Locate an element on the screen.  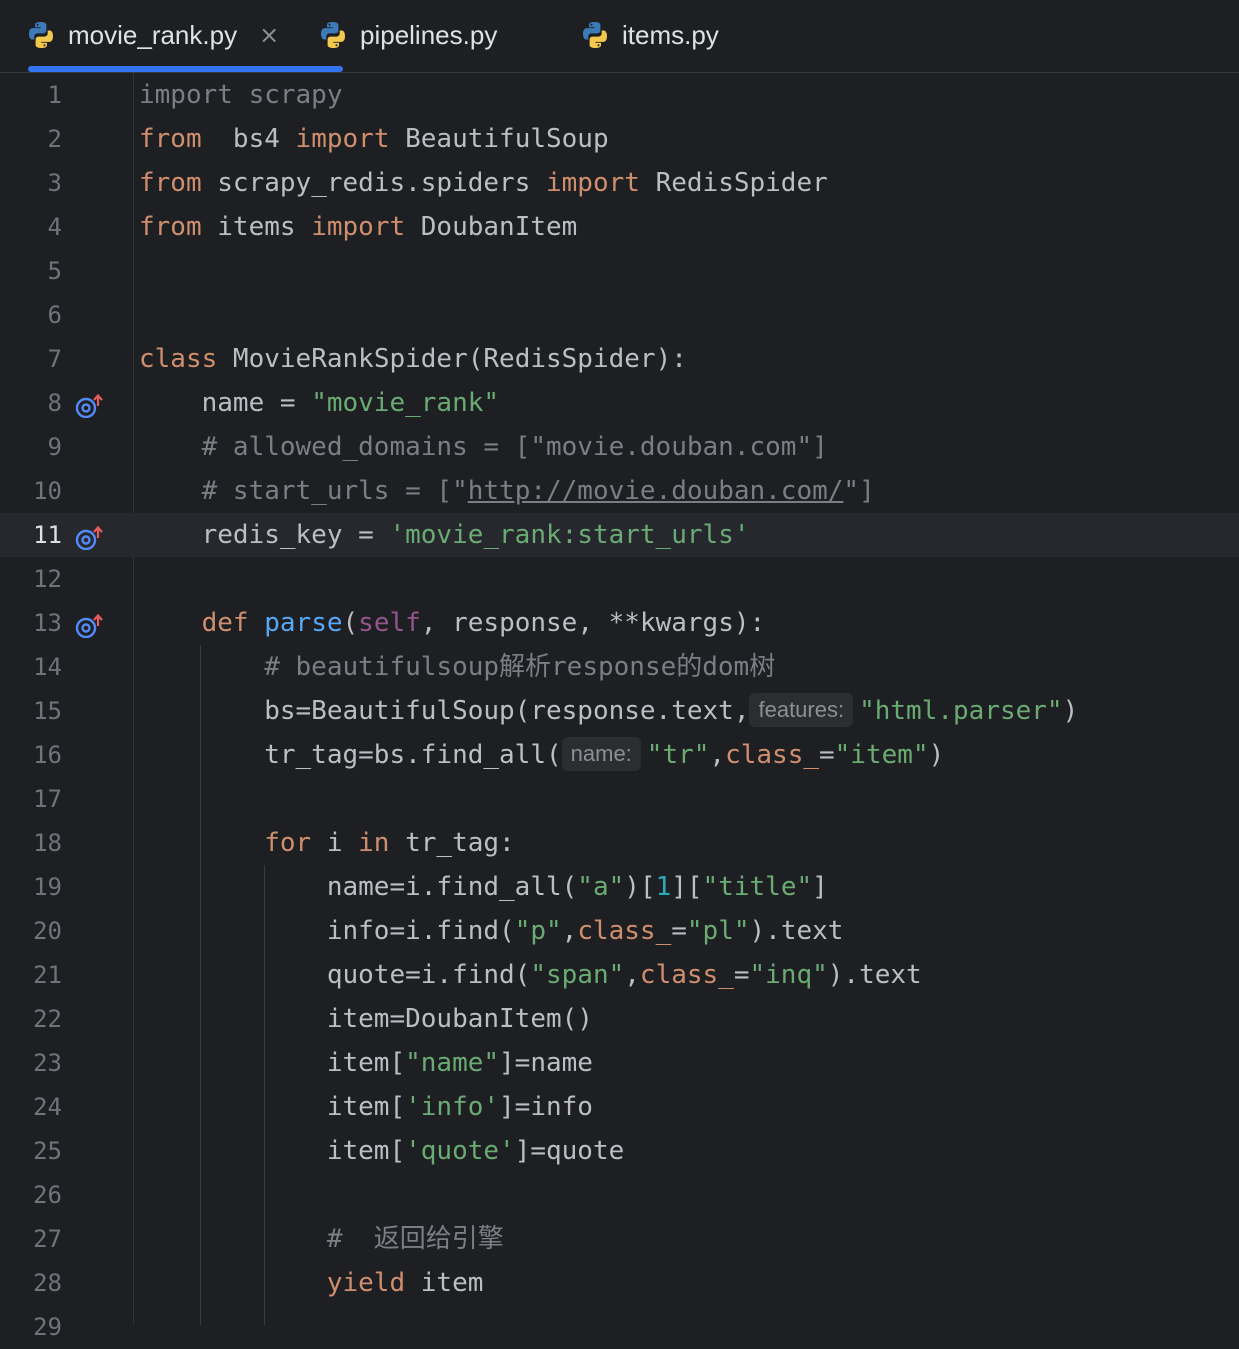
code-line: 23 item["name"]=name is located at coordinates (619, 1063).